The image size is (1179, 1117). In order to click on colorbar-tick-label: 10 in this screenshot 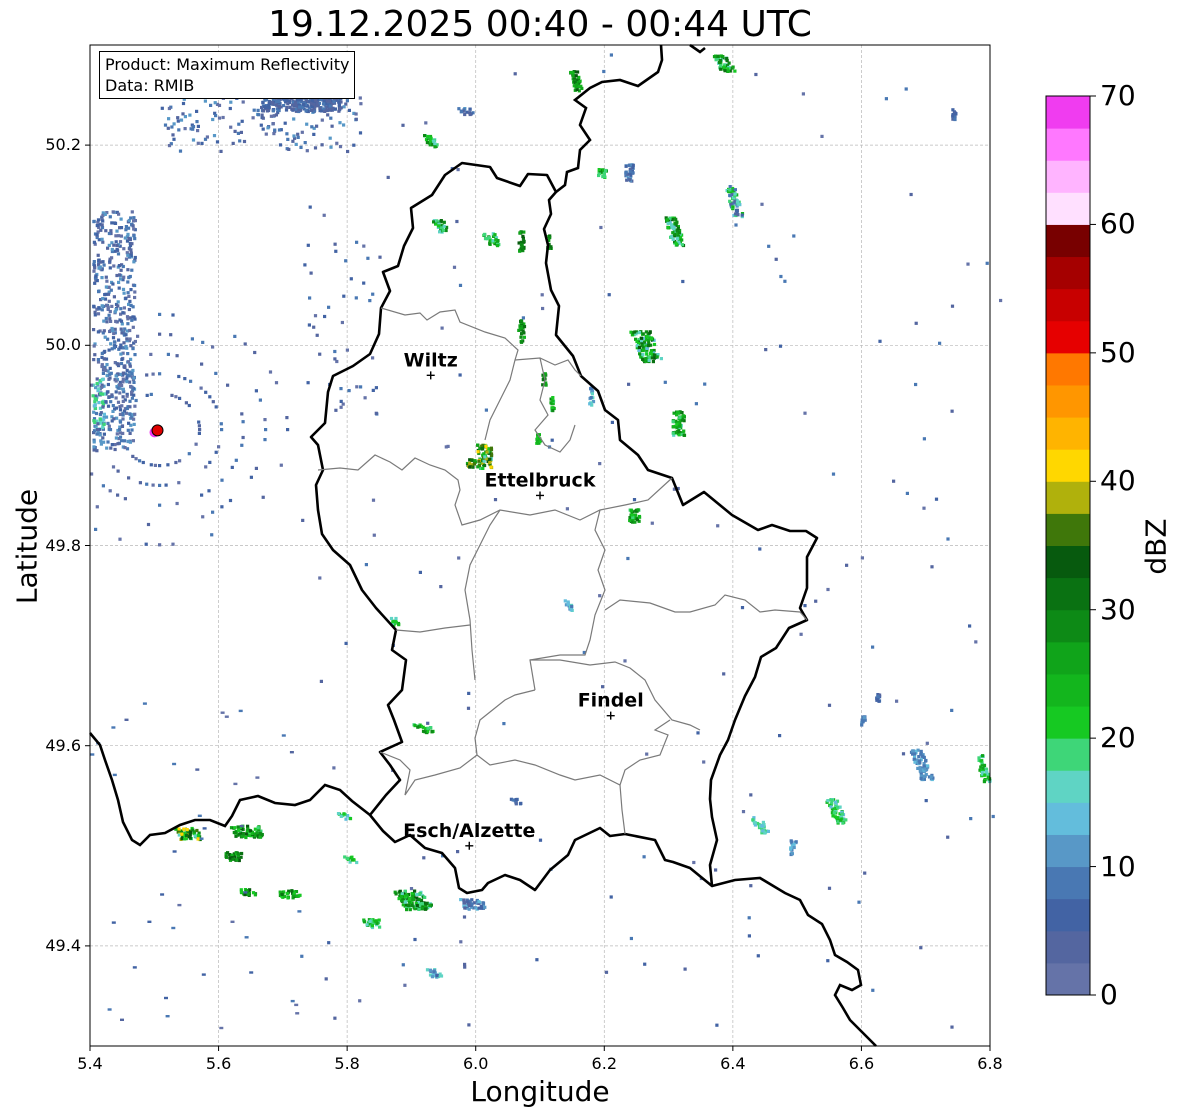, I will do `click(1118, 866)`.